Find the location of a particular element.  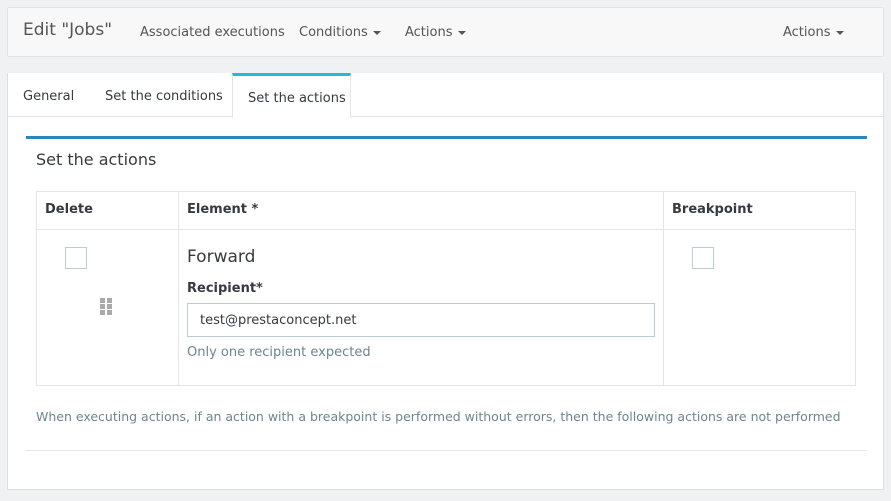

tab-set-conditions: Set the conditions is located at coordinates (164, 95).